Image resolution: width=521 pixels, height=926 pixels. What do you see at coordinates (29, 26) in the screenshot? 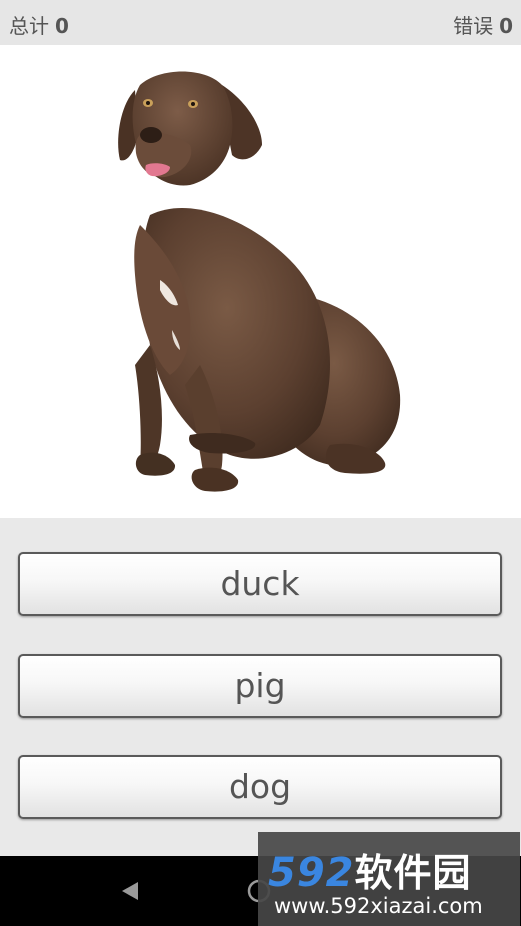
I see `total-label: 总计` at bounding box center [29, 26].